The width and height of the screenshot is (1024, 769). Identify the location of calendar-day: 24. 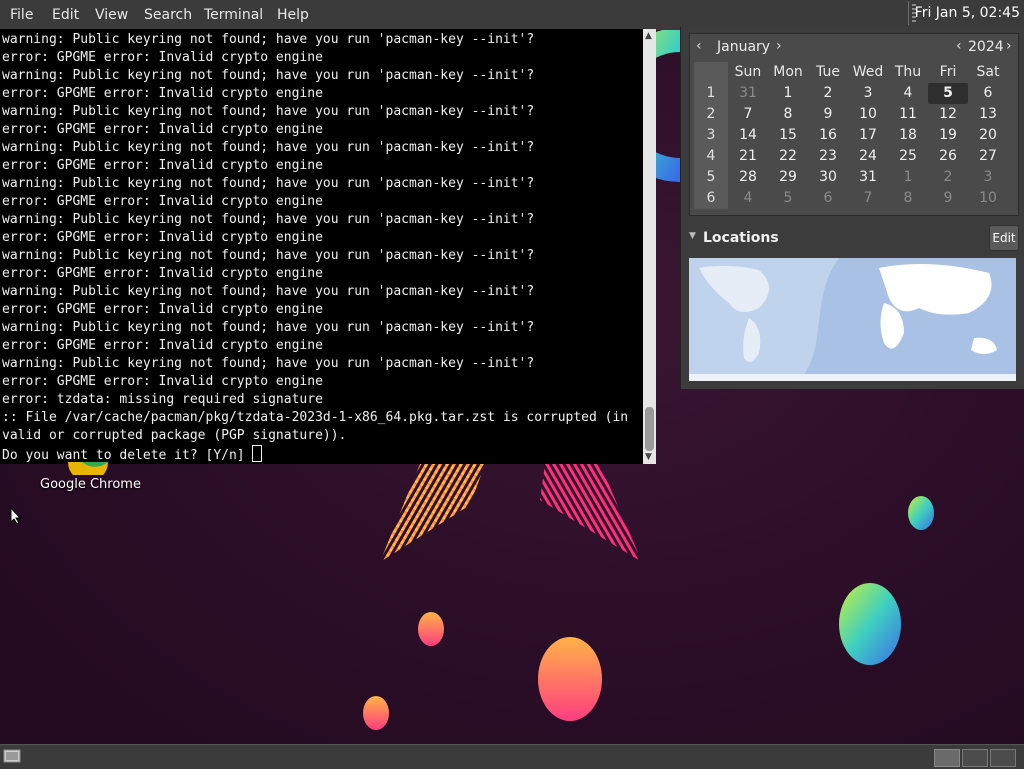
(868, 156).